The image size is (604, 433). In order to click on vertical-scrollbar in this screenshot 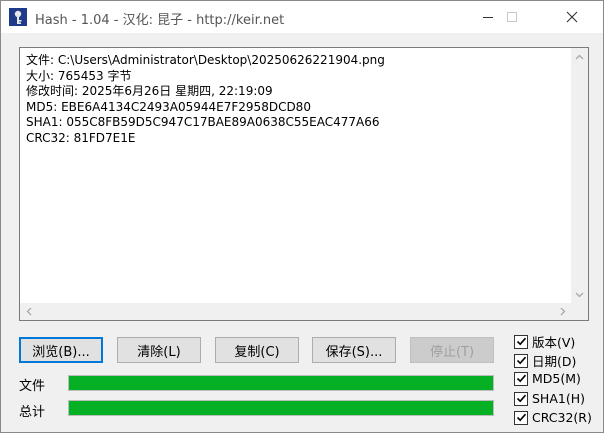, I will do `click(579, 175)`.